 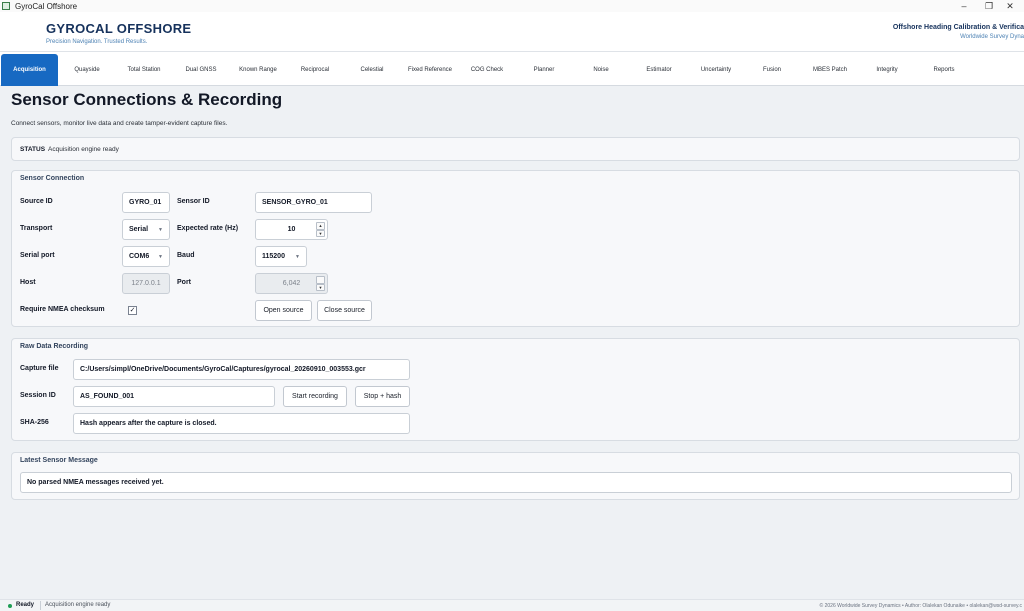 I want to click on require-checksum-label: Require NMEA checksum, so click(x=62, y=309).